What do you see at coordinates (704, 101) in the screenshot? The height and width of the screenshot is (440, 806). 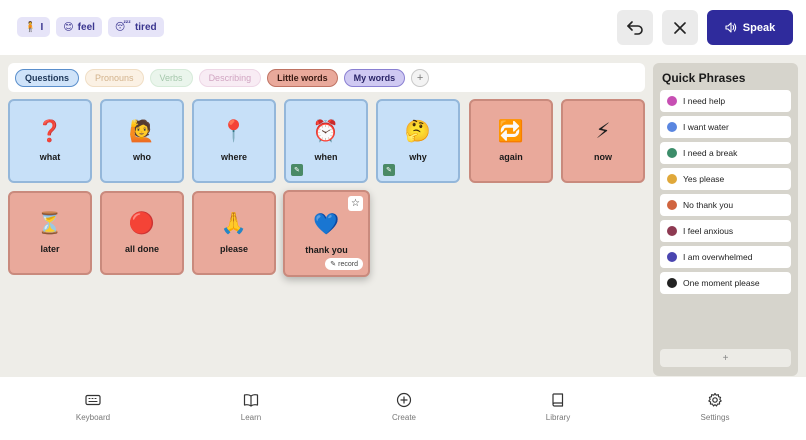 I see `phrase-label: I need help` at bounding box center [704, 101].